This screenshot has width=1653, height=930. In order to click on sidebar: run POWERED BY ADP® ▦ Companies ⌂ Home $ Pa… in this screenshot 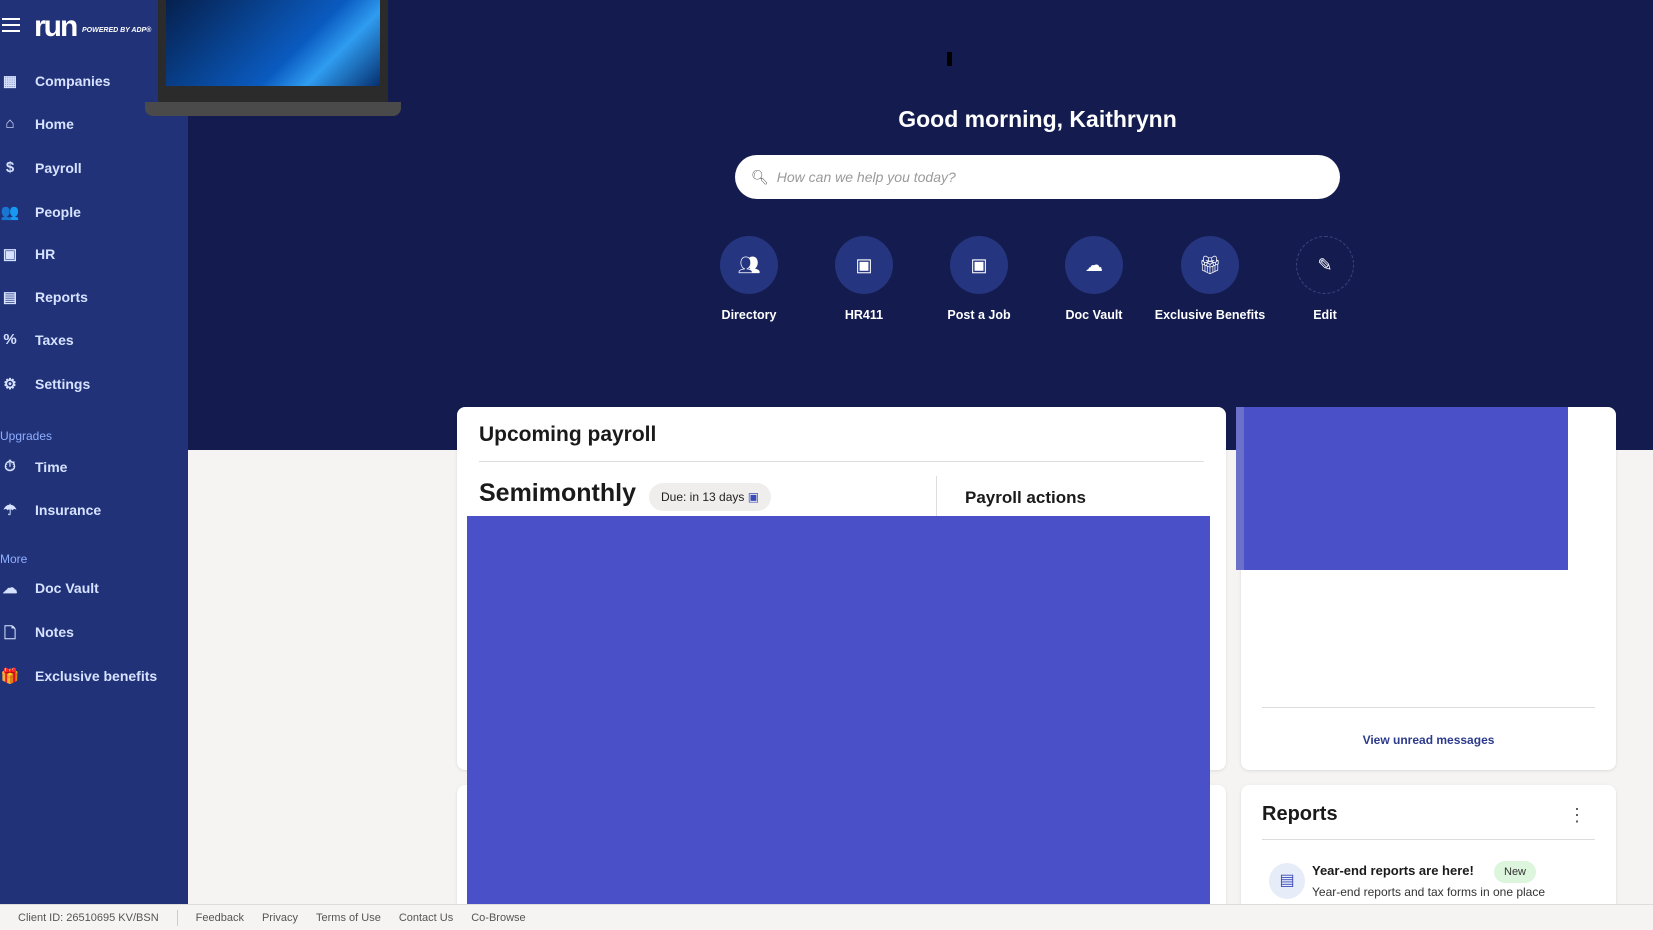, I will do `click(94, 452)`.